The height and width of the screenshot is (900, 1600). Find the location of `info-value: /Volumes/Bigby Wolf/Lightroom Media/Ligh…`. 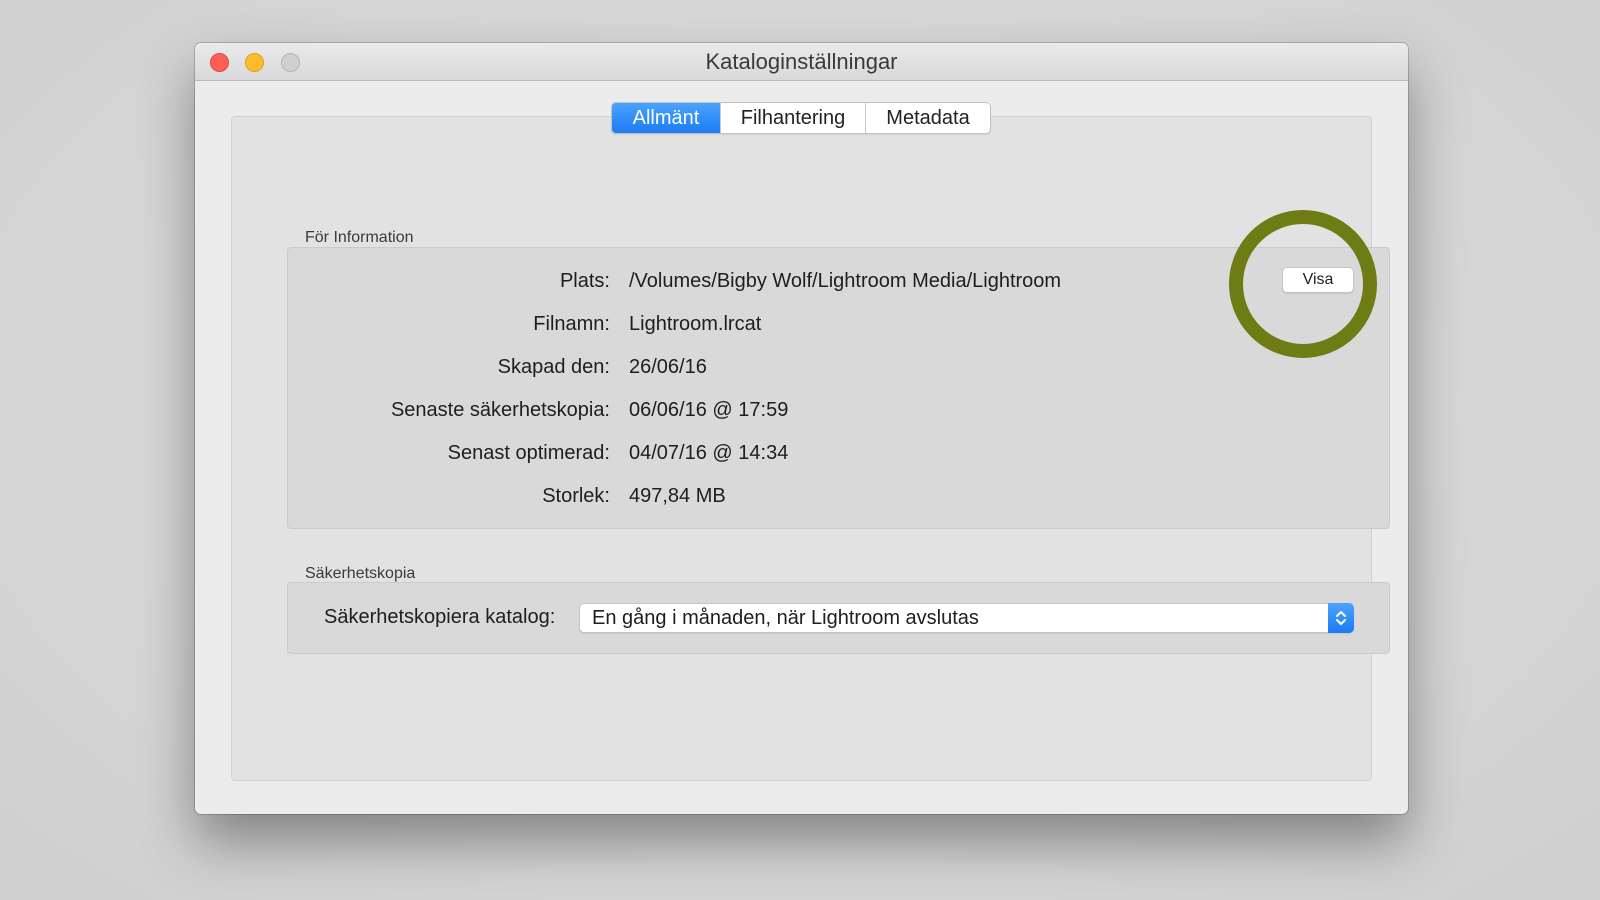

info-value: /Volumes/Bigby Wolf/Lightroom Media/Ligh… is located at coordinates (845, 281).